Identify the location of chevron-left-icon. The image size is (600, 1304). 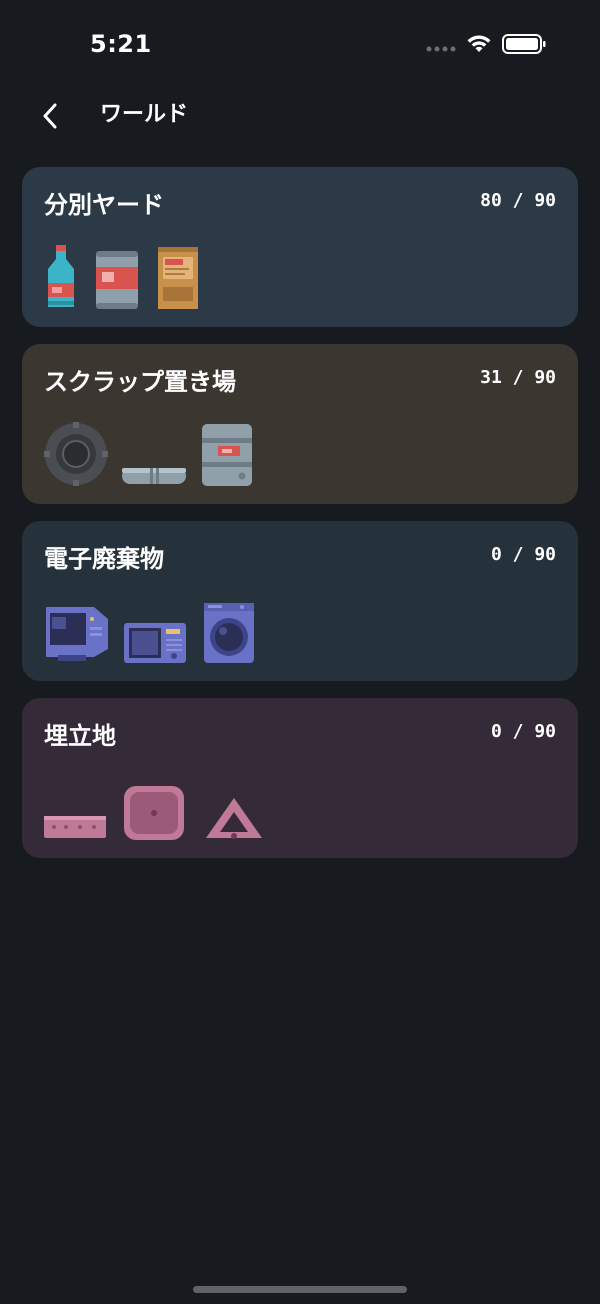
(50, 116).